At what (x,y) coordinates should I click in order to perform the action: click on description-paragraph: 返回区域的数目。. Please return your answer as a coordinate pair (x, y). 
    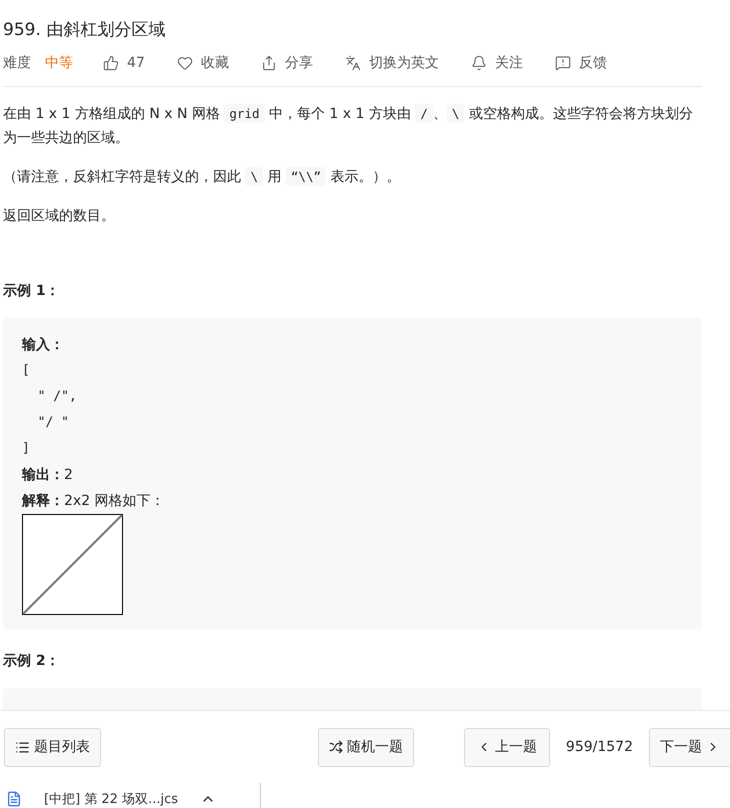
    Looking at the image, I should click on (59, 216).